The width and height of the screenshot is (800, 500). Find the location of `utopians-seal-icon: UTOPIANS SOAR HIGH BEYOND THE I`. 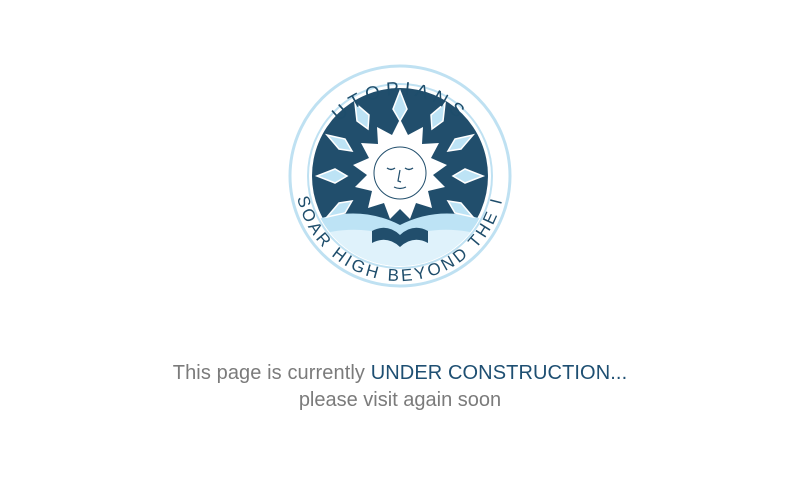

utopians-seal-icon: UTOPIANS SOAR HIGH BEYOND THE I is located at coordinates (400, 176).